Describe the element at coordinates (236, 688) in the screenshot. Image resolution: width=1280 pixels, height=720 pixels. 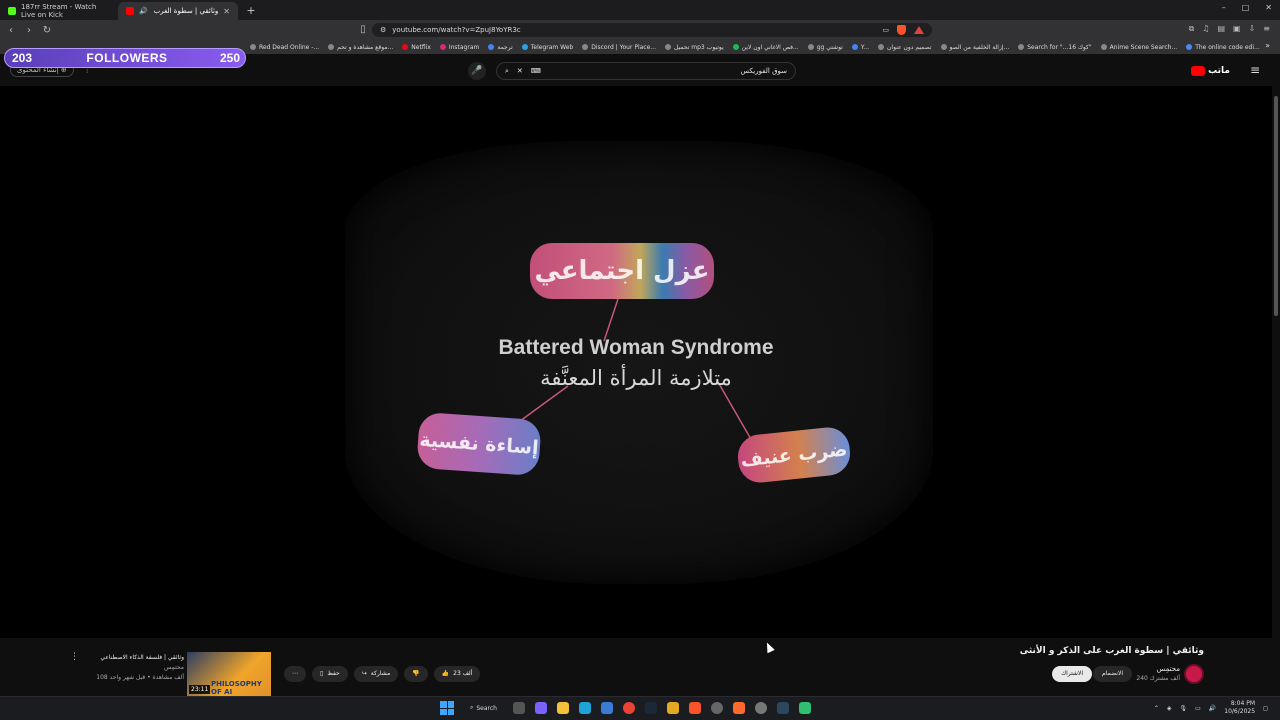
I see `thumbnail-text: PHILOSOPHY OF AI` at that location.